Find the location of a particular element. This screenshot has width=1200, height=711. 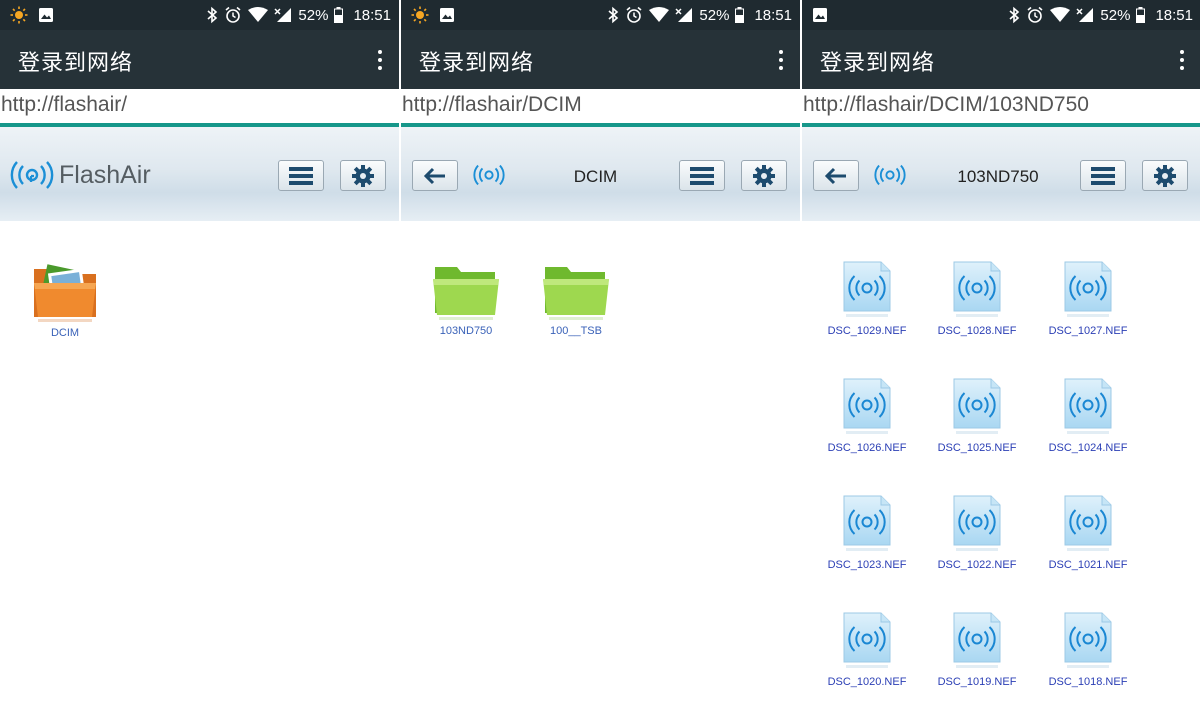

item-label: DSC_1018.NEF is located at coordinates (1088, 682).